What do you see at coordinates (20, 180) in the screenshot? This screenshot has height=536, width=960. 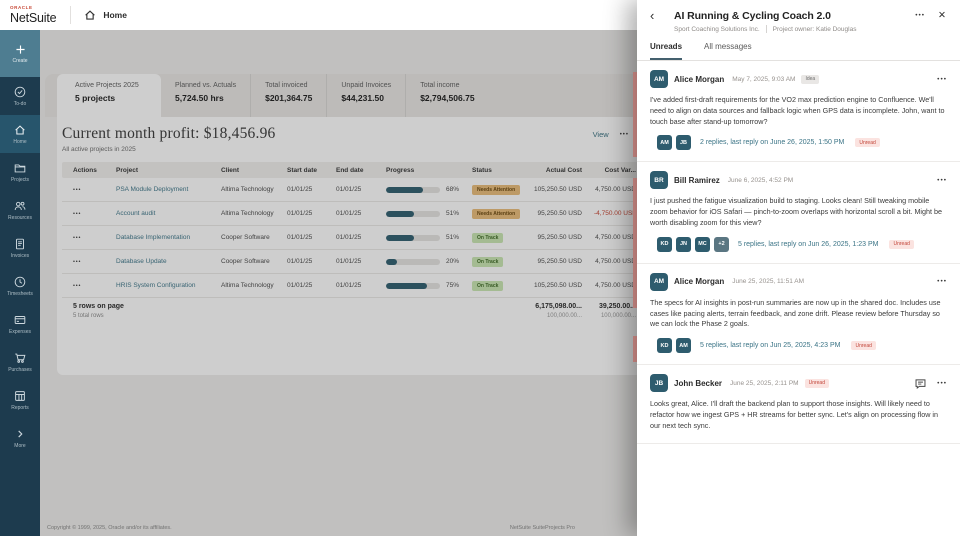 I see `sidebar-label: Projects` at bounding box center [20, 180].